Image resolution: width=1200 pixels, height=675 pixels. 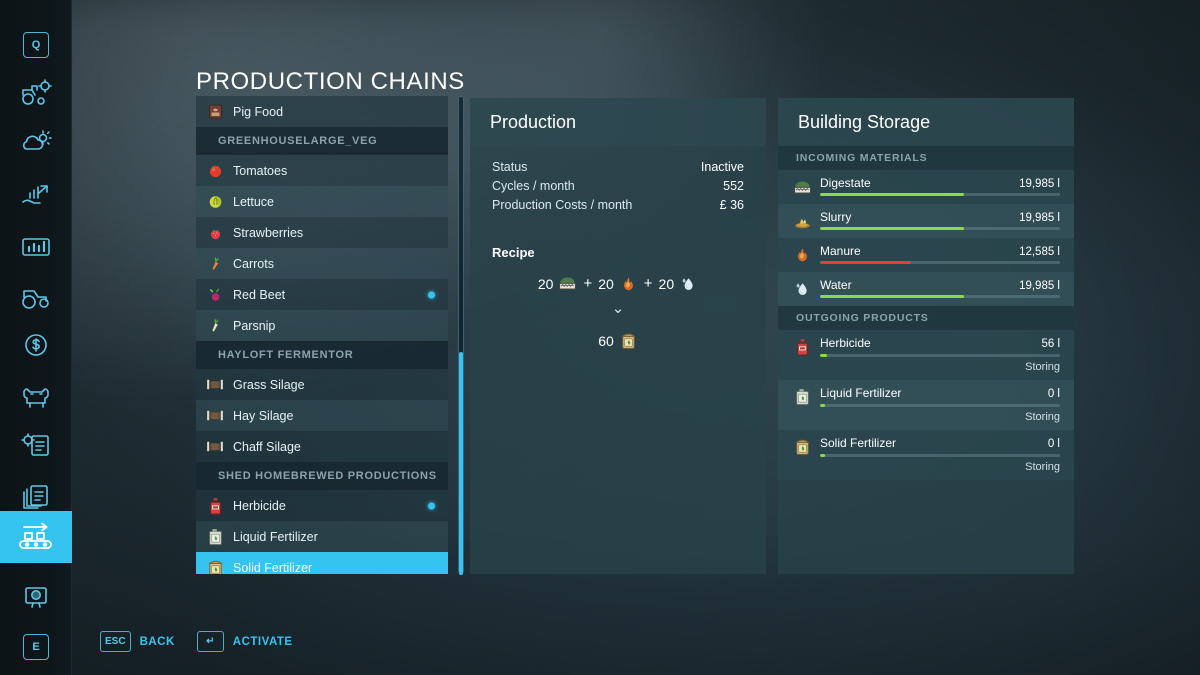 What do you see at coordinates (259, 294) in the screenshot?
I see `list-item-label: Red Beet` at bounding box center [259, 294].